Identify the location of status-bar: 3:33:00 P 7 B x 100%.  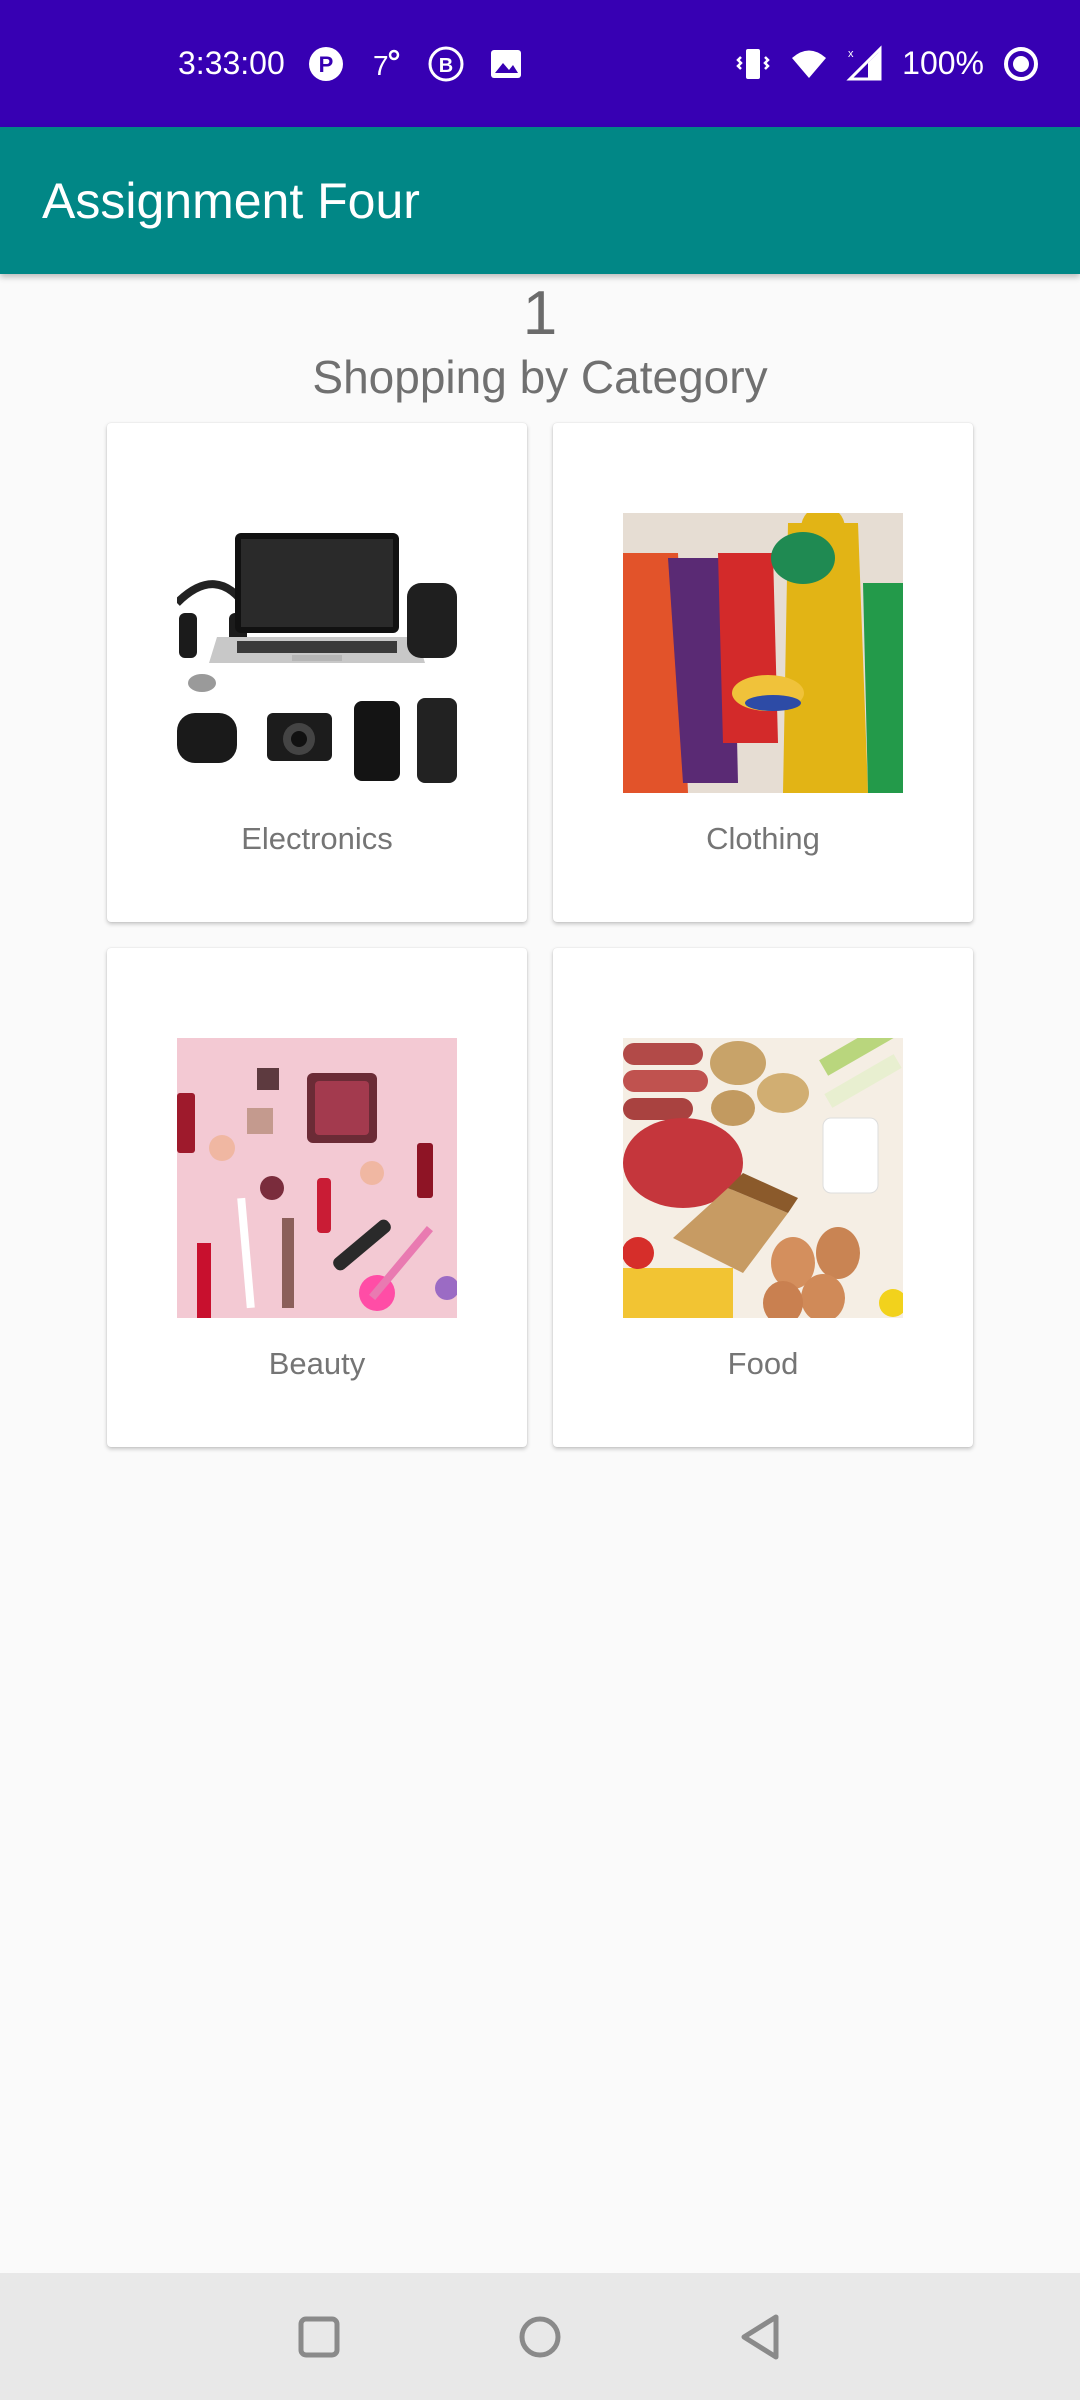
(540, 63).